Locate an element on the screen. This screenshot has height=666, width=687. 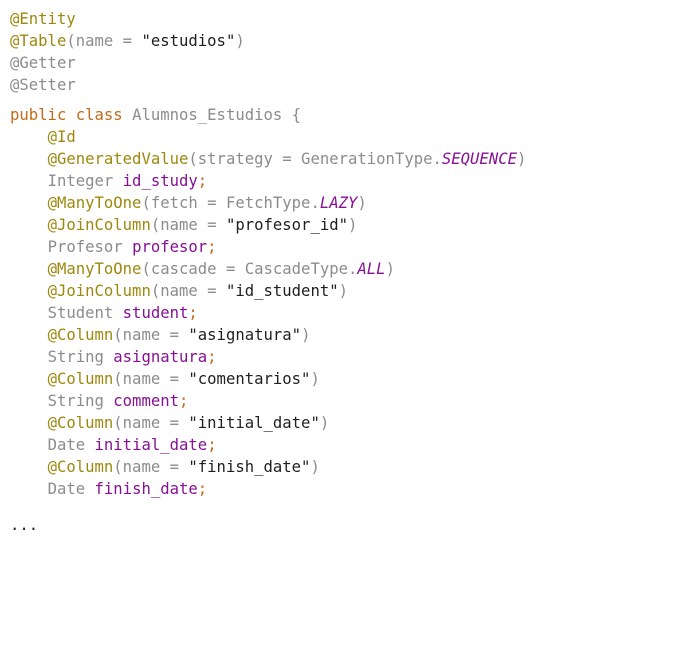
code-token-annotation: @JoinColumn is located at coordinates (99, 225).